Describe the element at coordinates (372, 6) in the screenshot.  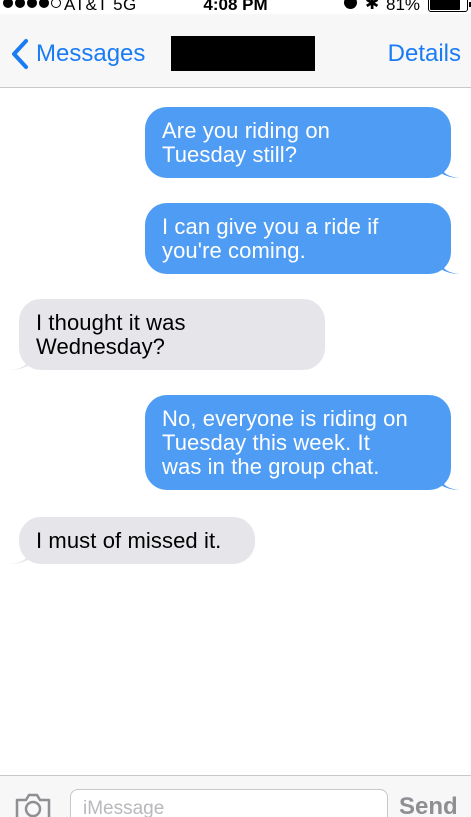
I see `bluetooth-icon: ✱` at that location.